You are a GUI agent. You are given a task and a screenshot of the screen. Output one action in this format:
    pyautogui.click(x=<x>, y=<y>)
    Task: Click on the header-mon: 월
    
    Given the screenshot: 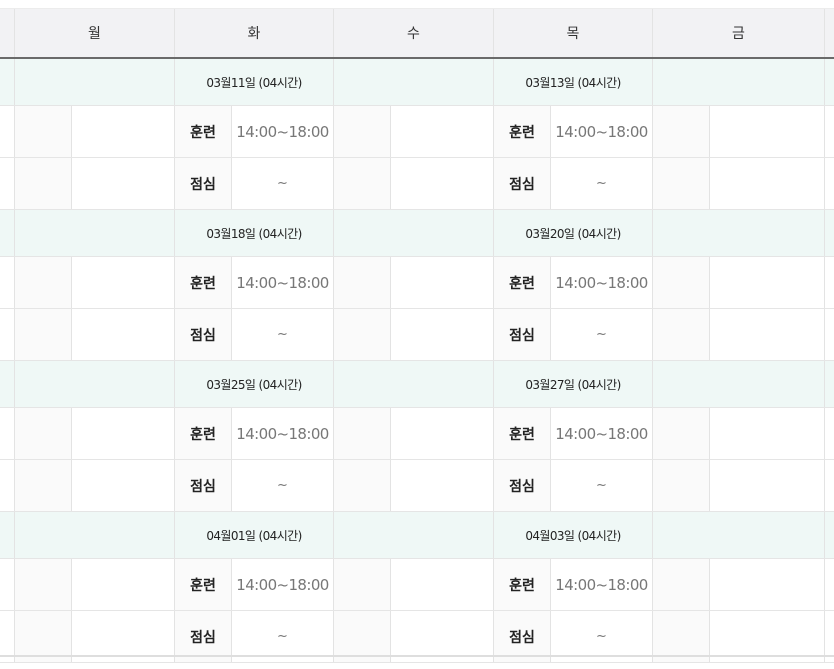 What is the action you would take?
    pyautogui.click(x=94, y=33)
    